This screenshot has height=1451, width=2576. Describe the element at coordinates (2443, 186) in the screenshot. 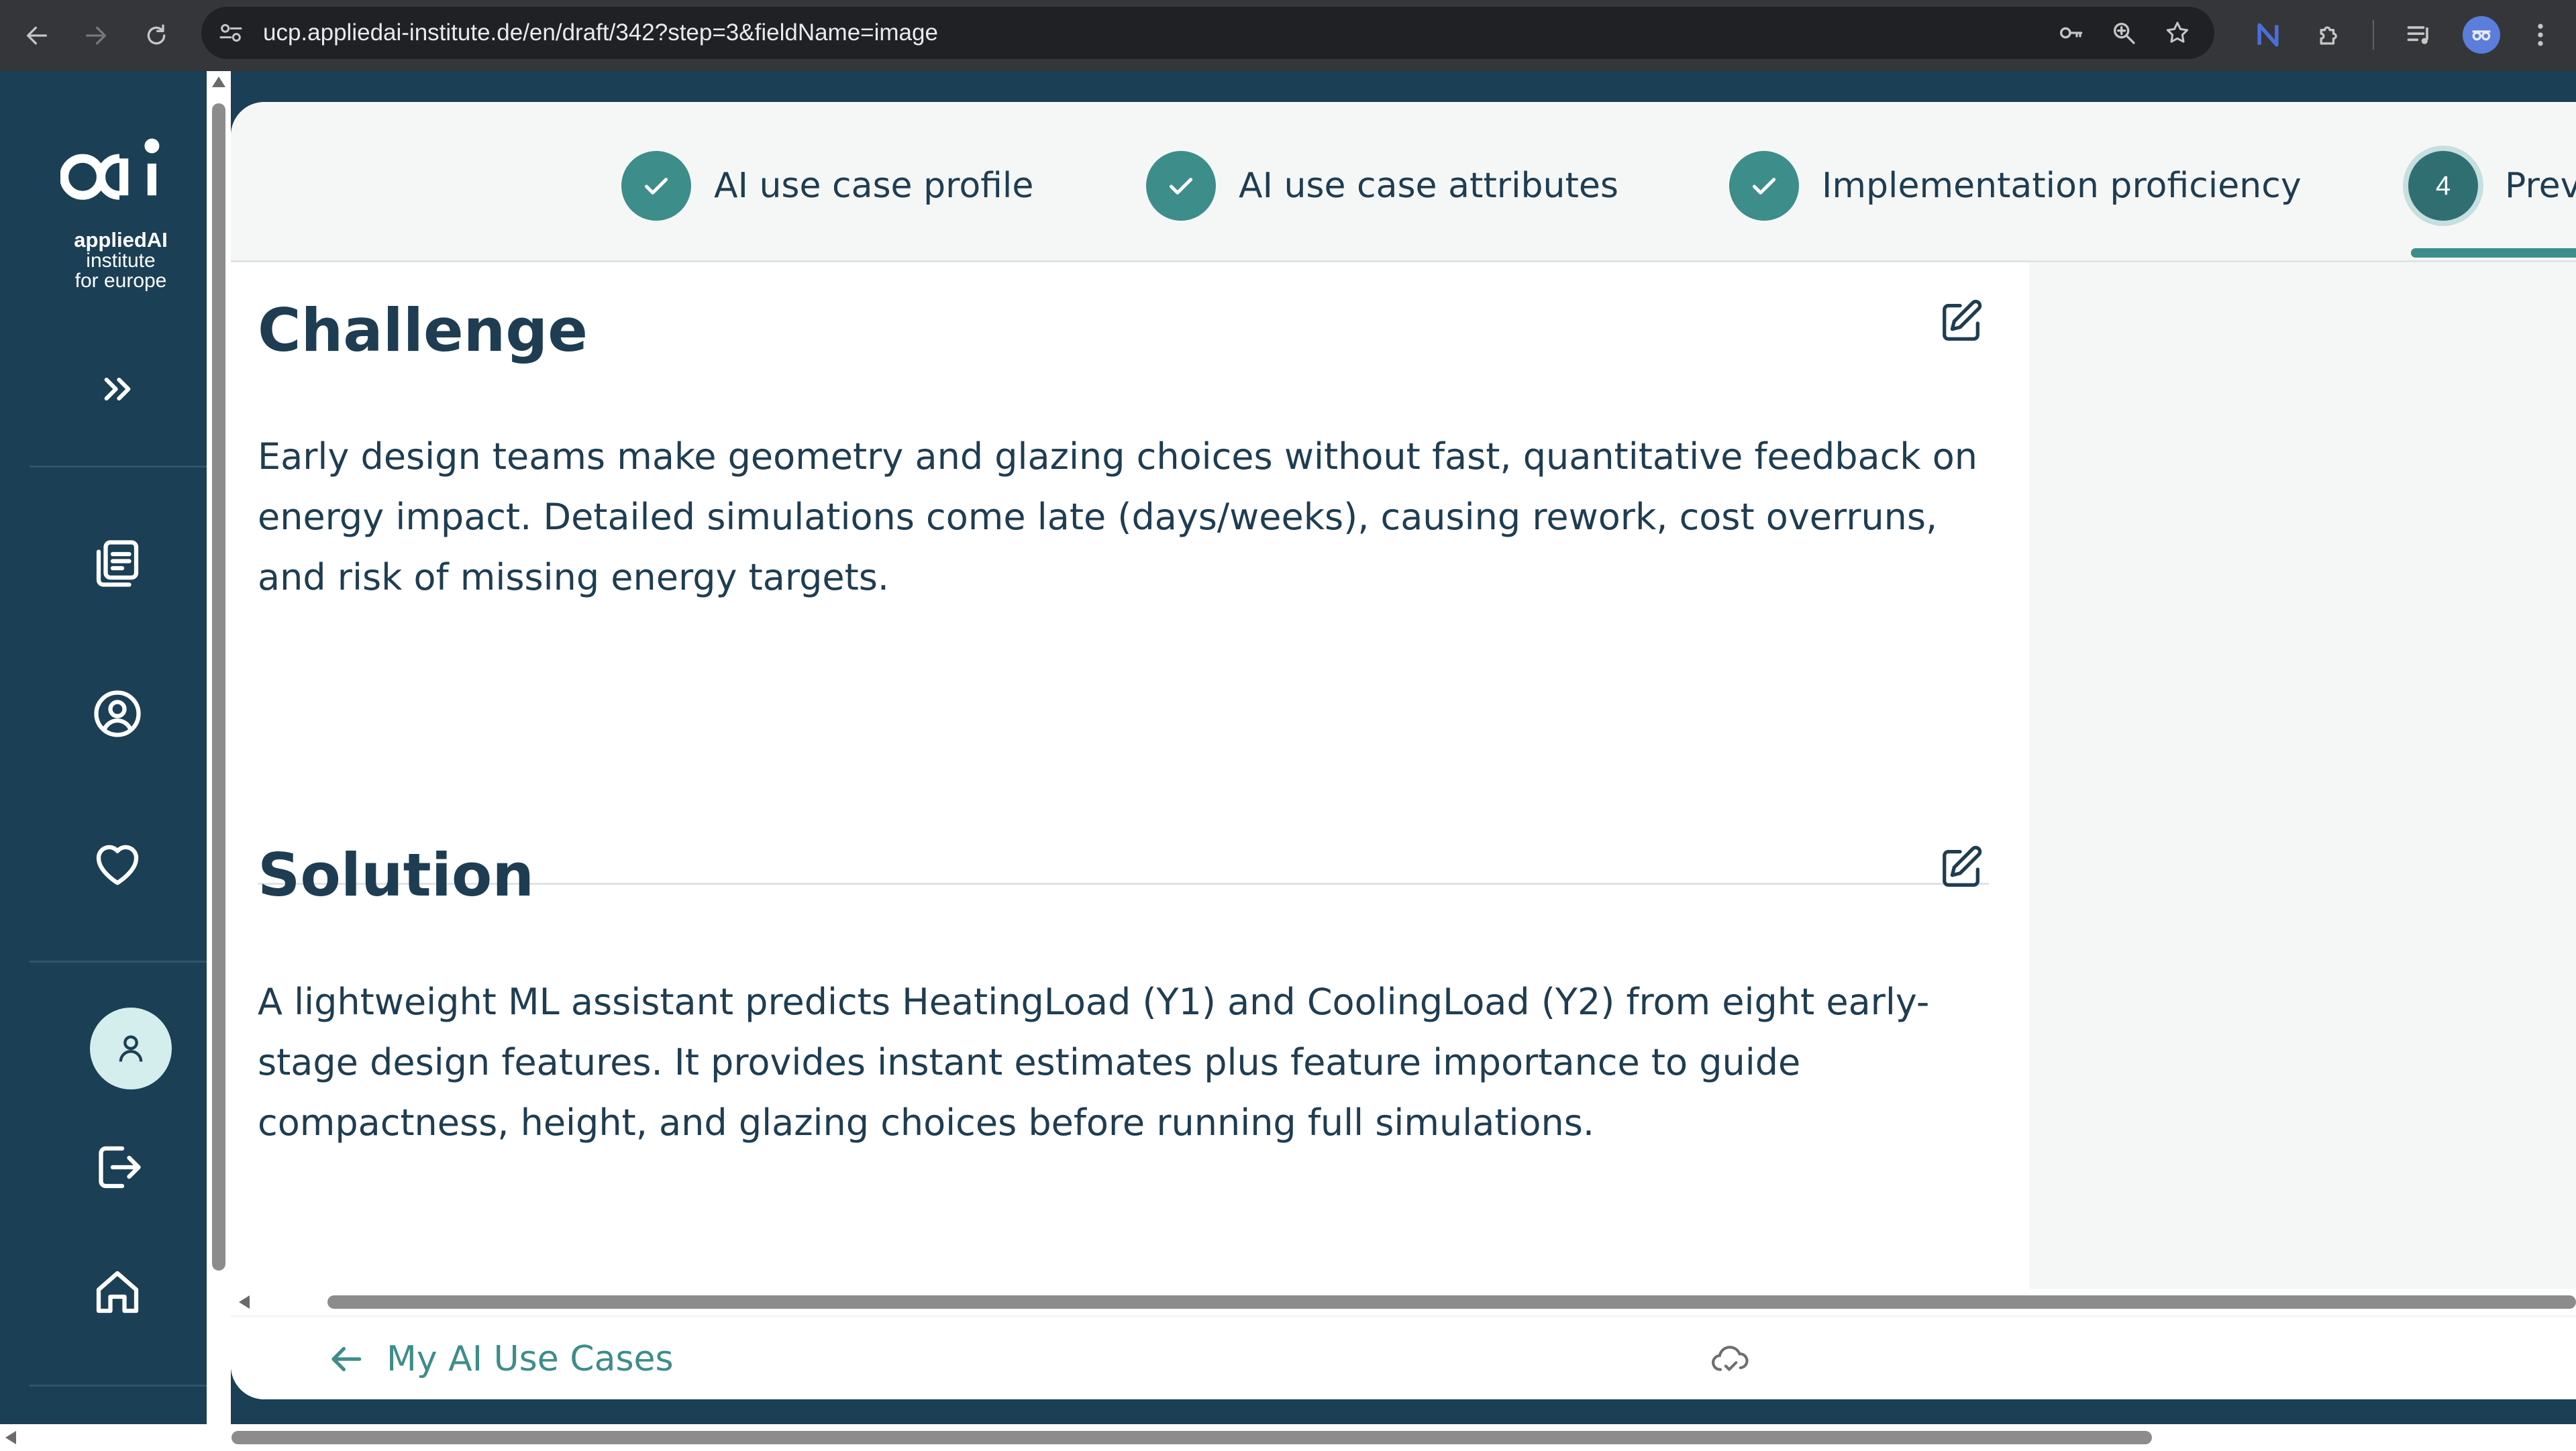

I see `step-number-badge: 4` at that location.